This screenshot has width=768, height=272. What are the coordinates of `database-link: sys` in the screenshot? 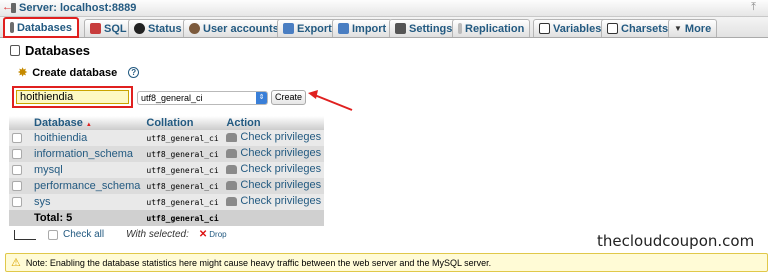 It's located at (42, 202).